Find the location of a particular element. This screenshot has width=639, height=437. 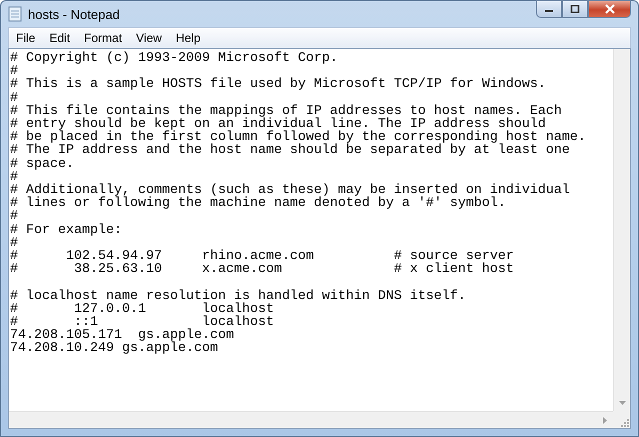

text-line: # lines or following the machine name denoted by a '#' symbol. is located at coordinates (258, 203).